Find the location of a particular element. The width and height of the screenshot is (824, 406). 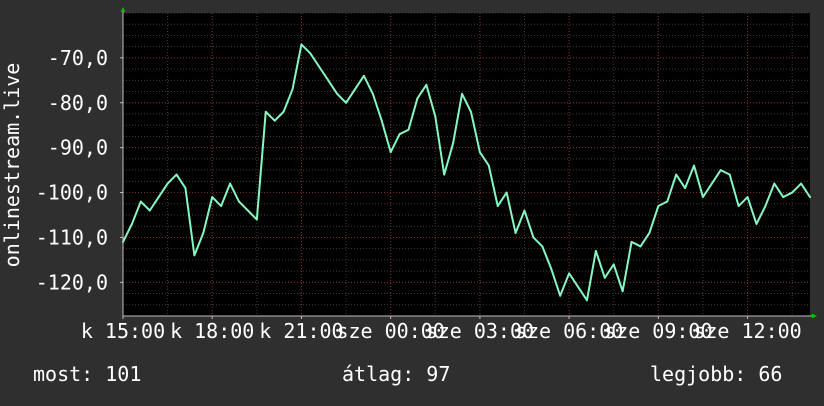

legend-max-label: legjobb: is located at coordinates (698, 374).